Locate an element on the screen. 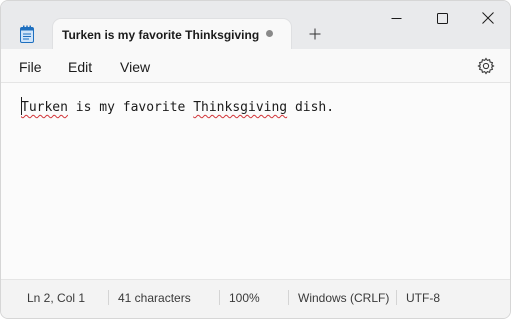 Image resolution: width=511 pixels, height=319 pixels. tab-title: Turken is my favorite Thinksgiving is located at coordinates (161, 35).